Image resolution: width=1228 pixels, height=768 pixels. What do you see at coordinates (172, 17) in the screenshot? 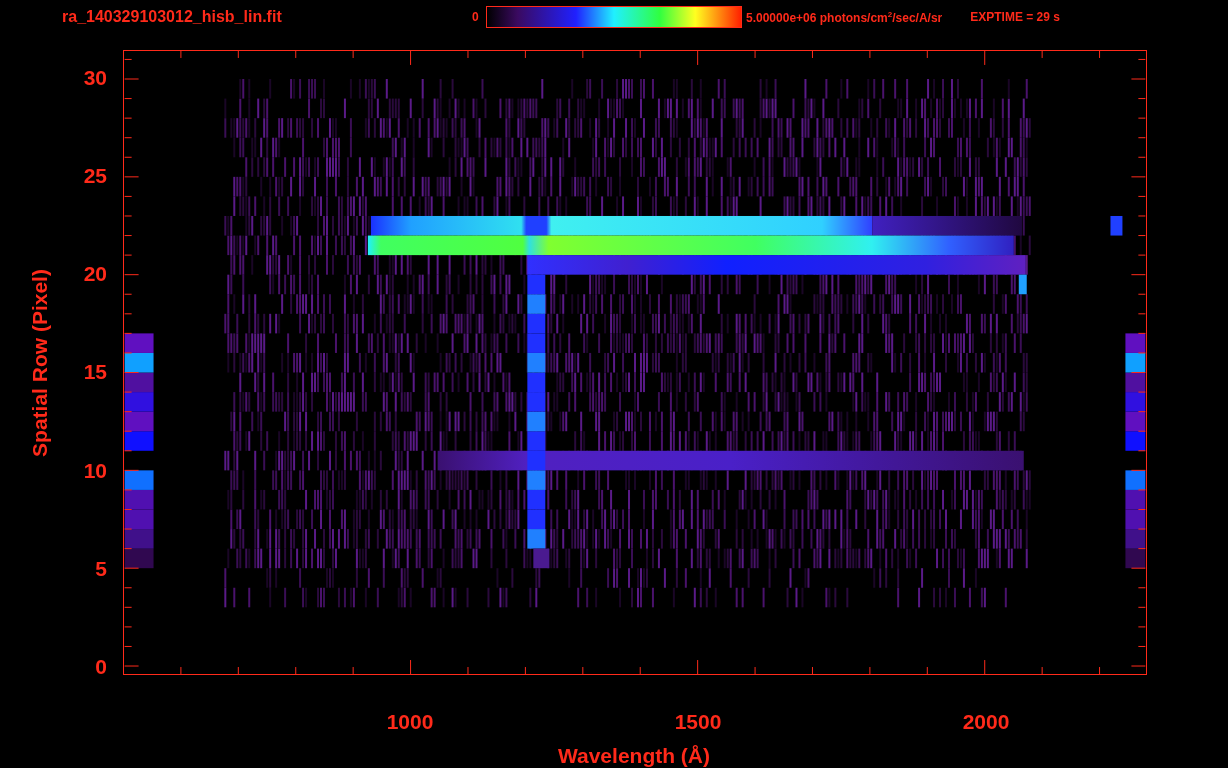
I see `file-title: ra_140329103012_hisb_lin.fit` at bounding box center [172, 17].